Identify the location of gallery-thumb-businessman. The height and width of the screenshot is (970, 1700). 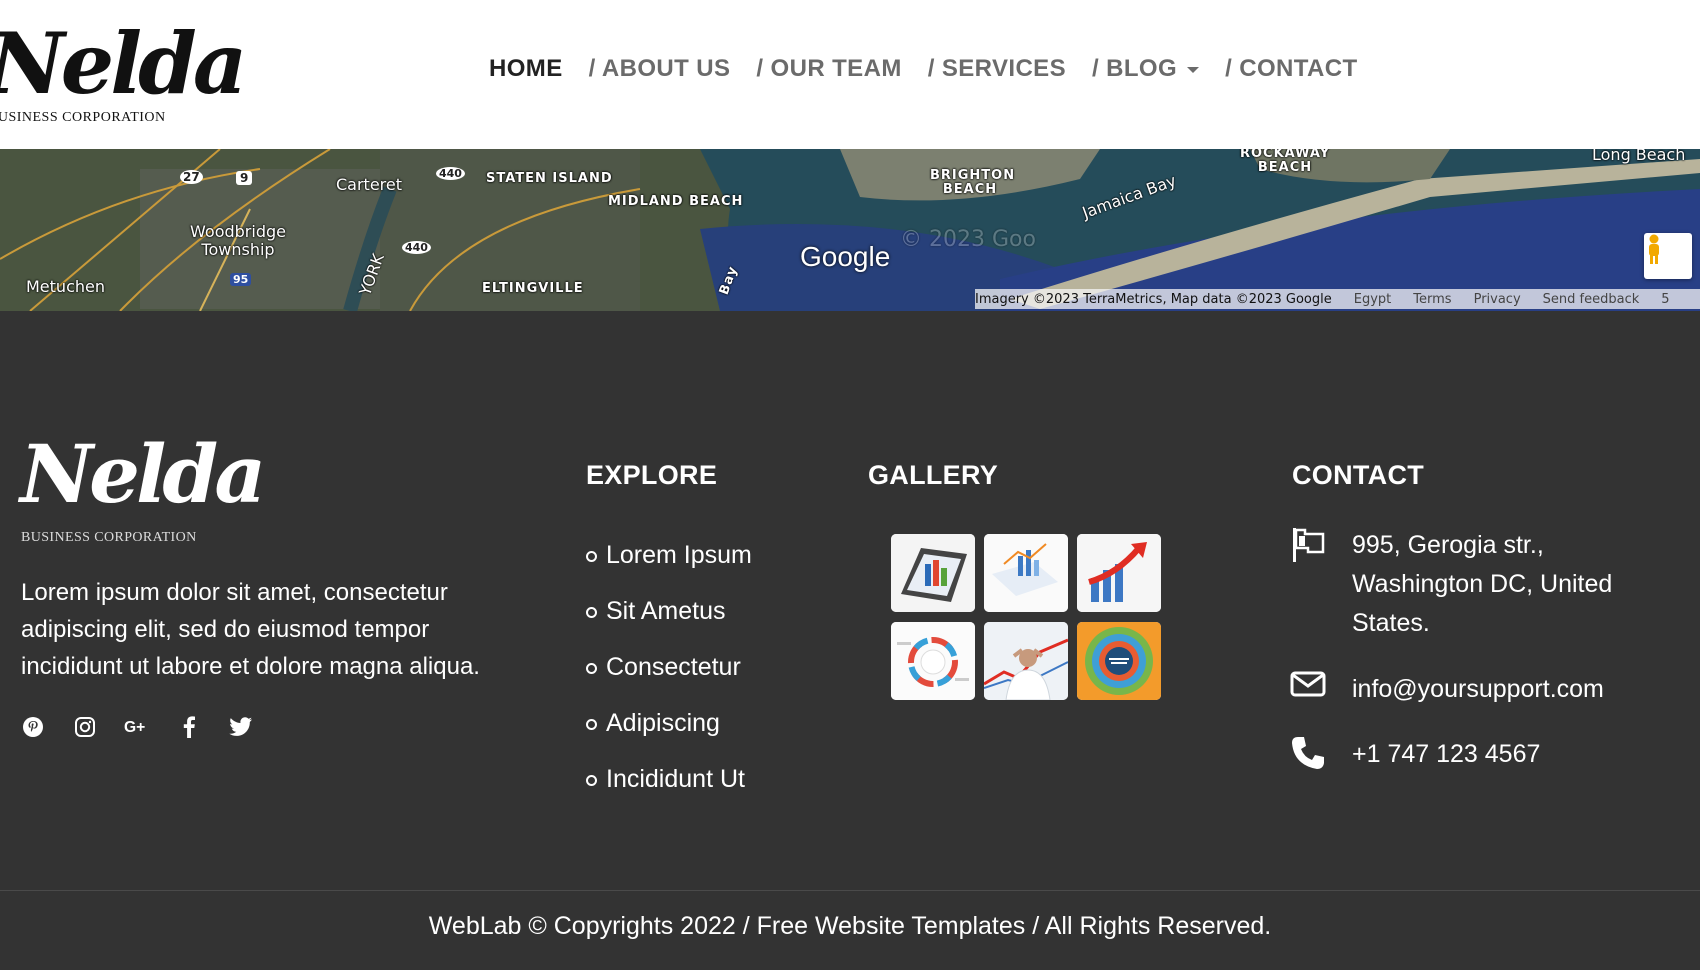
(1026, 661).